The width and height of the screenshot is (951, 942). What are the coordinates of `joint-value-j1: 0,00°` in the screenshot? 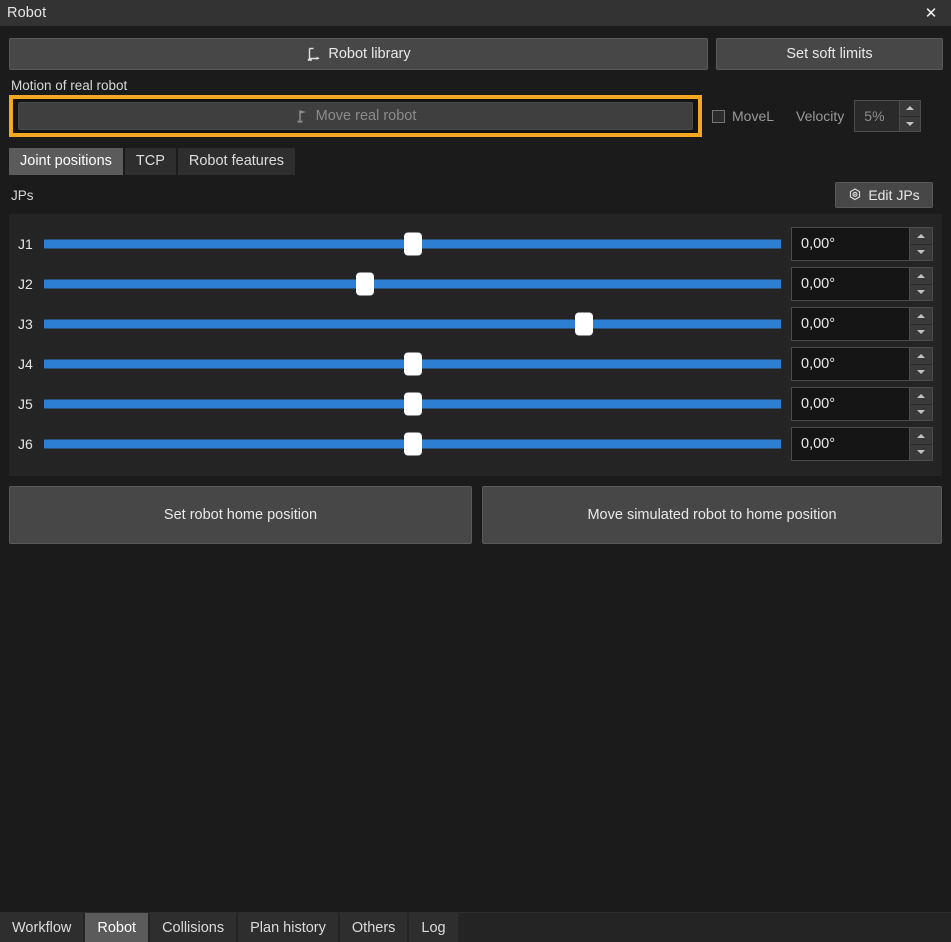 It's located at (850, 244).